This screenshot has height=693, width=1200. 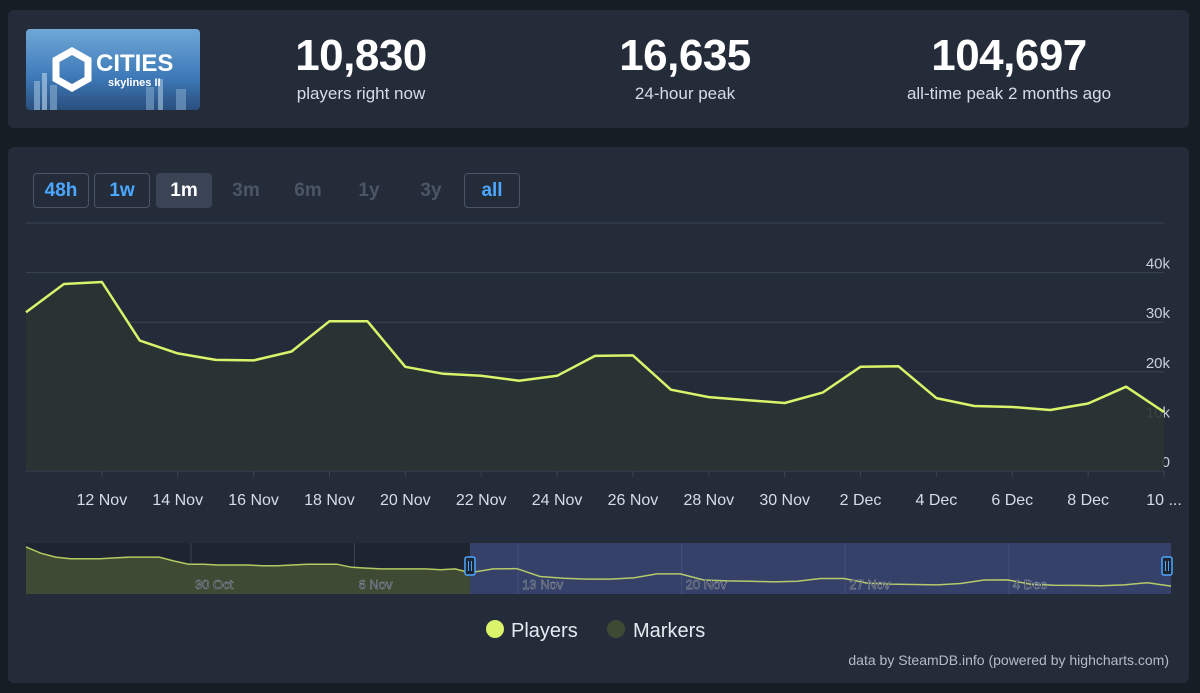 I want to click on navigator-handle-left, so click(x=470, y=566).